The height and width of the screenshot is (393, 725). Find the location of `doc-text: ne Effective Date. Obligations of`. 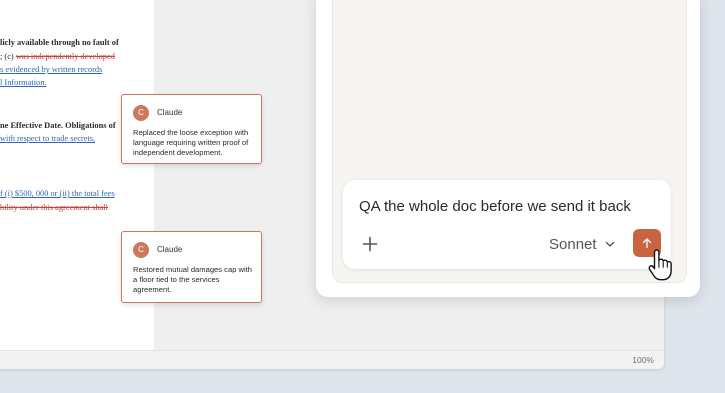

doc-text: ne Effective Date. Obligations of is located at coordinates (58, 125).